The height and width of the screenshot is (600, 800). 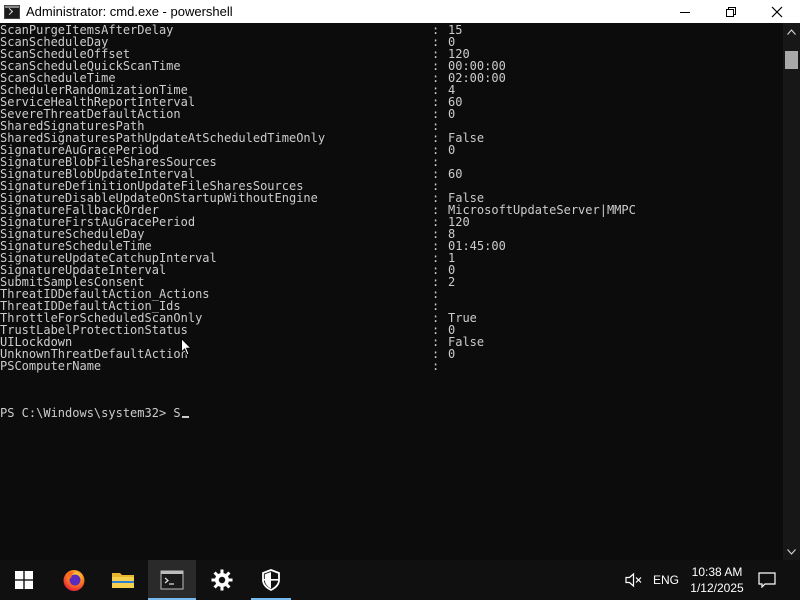 I want to click on clock: 10:38 AM 1/12/2025, so click(x=717, y=580).